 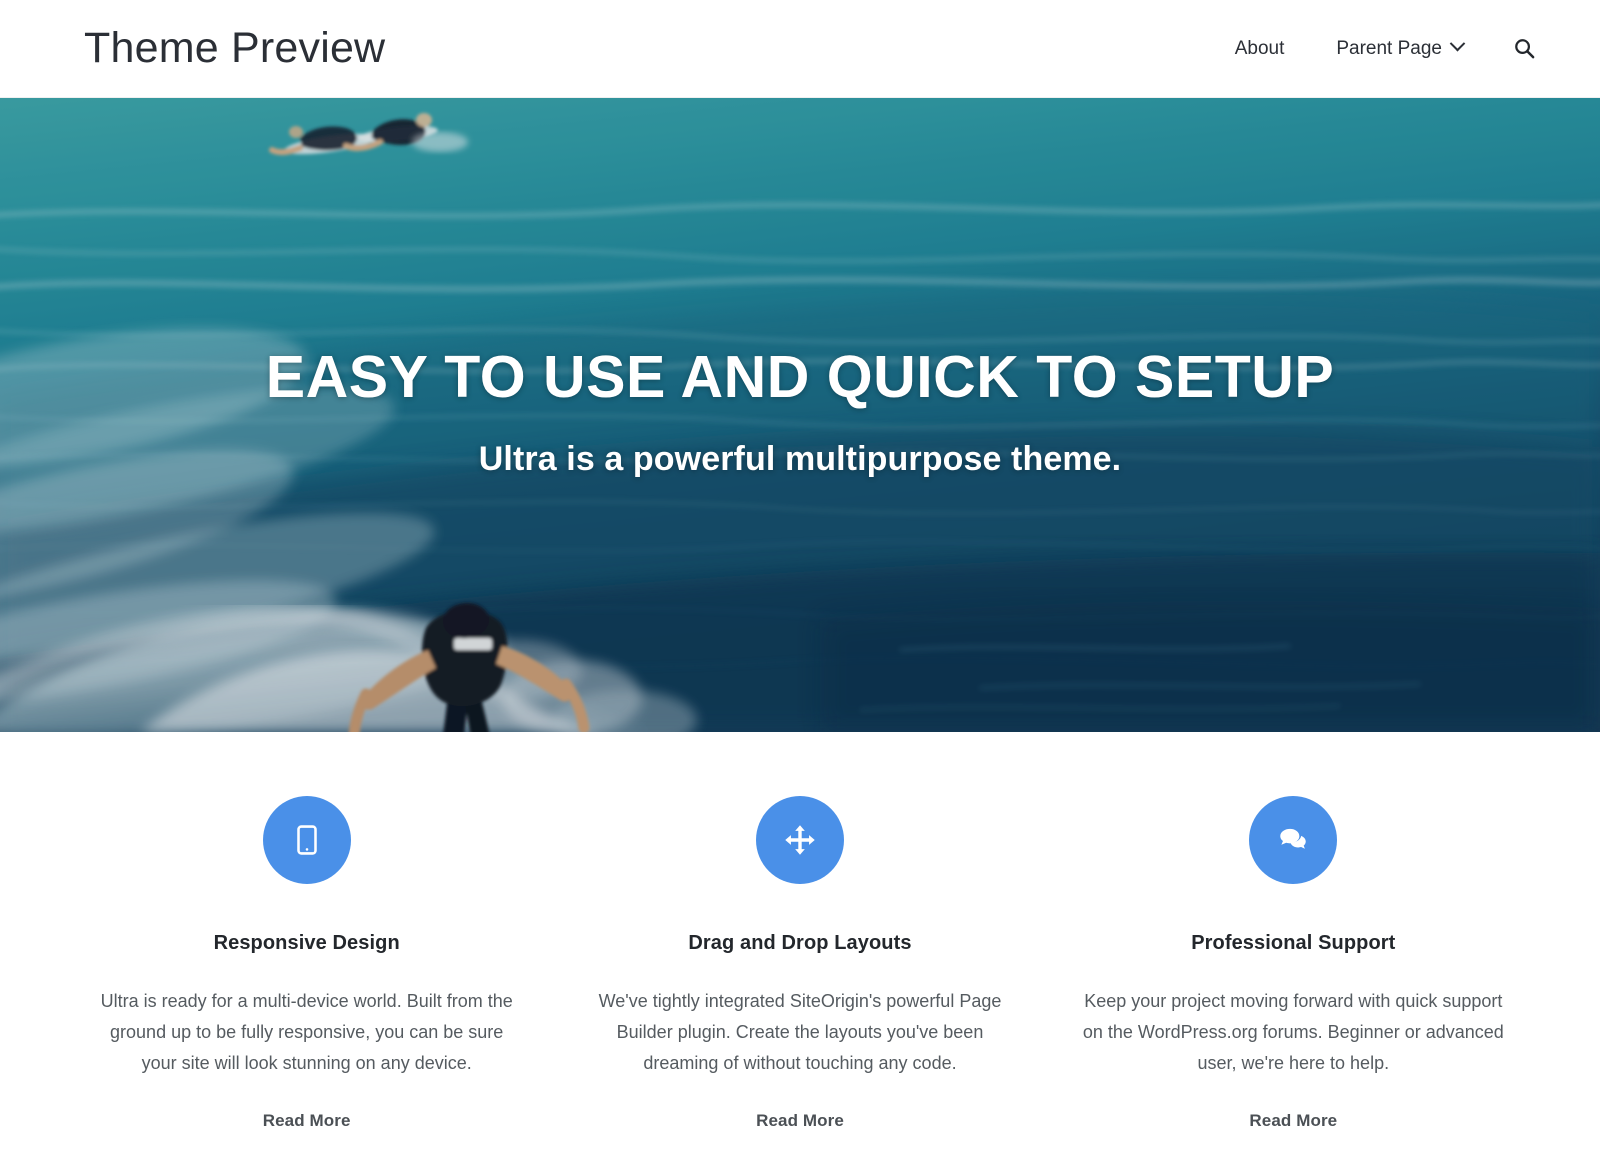 I want to click on move-arrows-icon, so click(x=800, y=840).